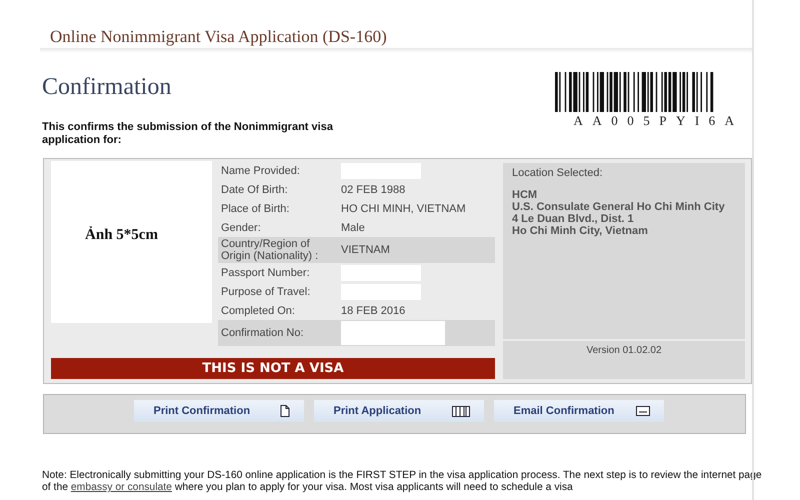  Describe the element at coordinates (255, 208) in the screenshot. I see `field-label: Place of Birth:` at that location.